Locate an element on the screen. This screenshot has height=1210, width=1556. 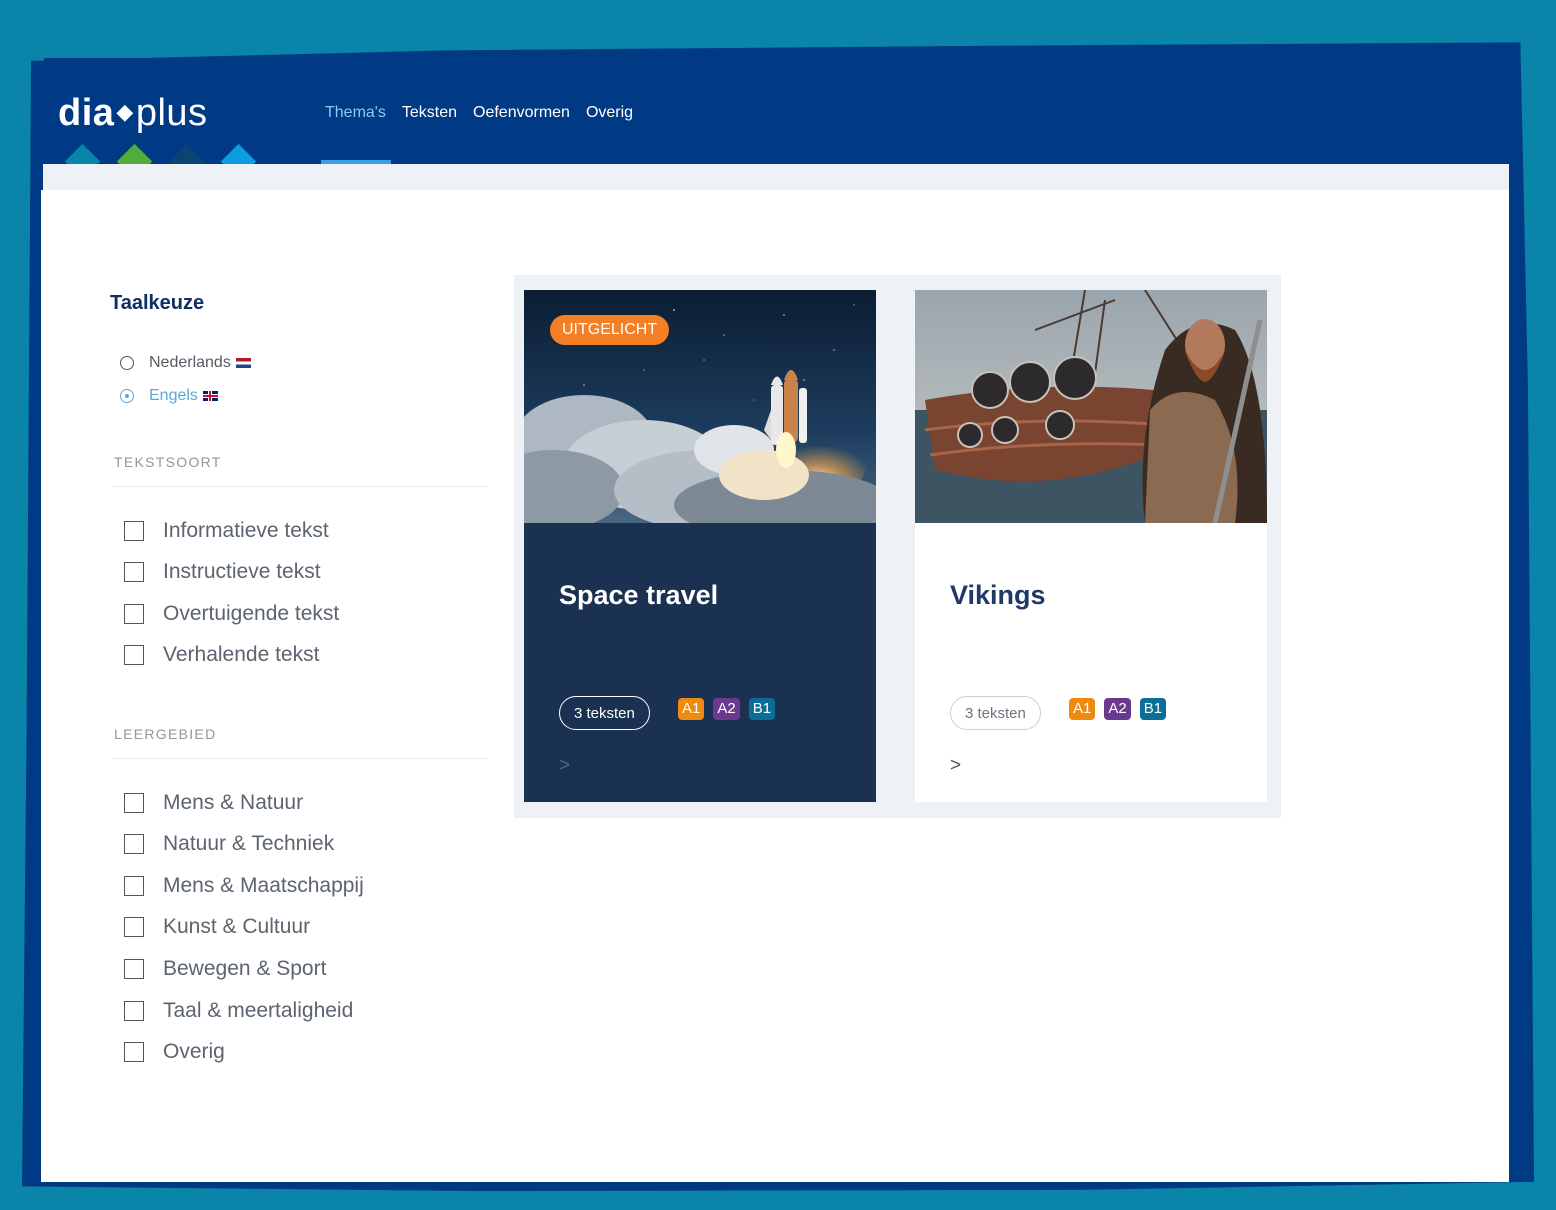
filter-kunst-cultuur: Kunst & Cultuur is located at coordinates (217, 927).